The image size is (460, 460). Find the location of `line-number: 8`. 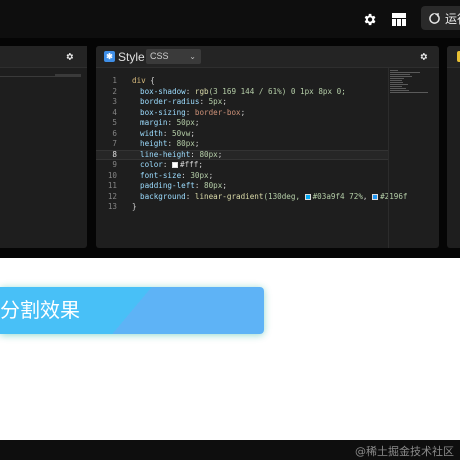

line-number: 8 is located at coordinates (114, 154).